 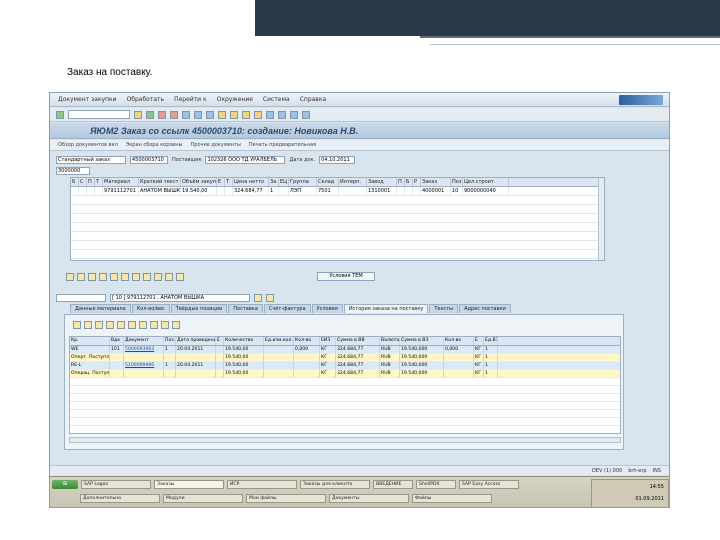 What do you see at coordinates (90, 341) in the screenshot?
I see `history-col: Кр.` at bounding box center [90, 341].